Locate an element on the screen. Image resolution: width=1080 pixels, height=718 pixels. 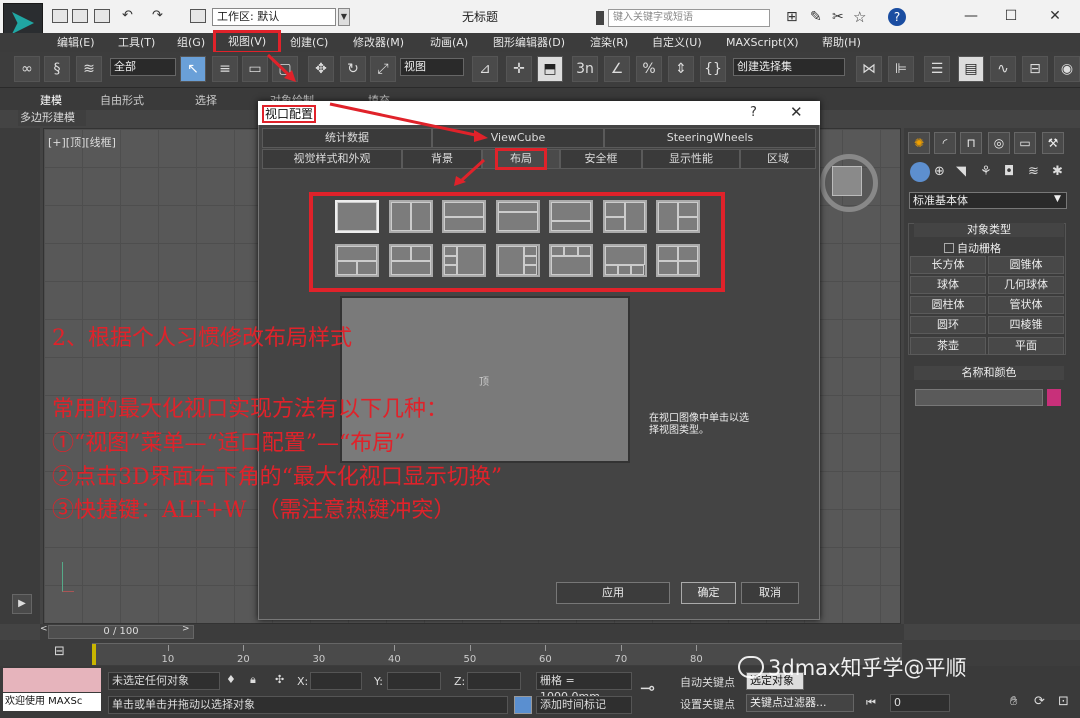
selection-status: 未选定任何对象 is located at coordinates (164, 681).